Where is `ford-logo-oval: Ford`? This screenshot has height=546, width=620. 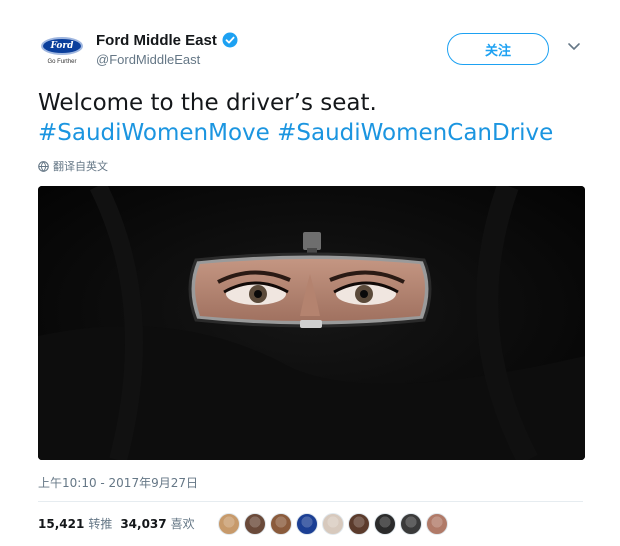 ford-logo-oval: Ford is located at coordinates (62, 46).